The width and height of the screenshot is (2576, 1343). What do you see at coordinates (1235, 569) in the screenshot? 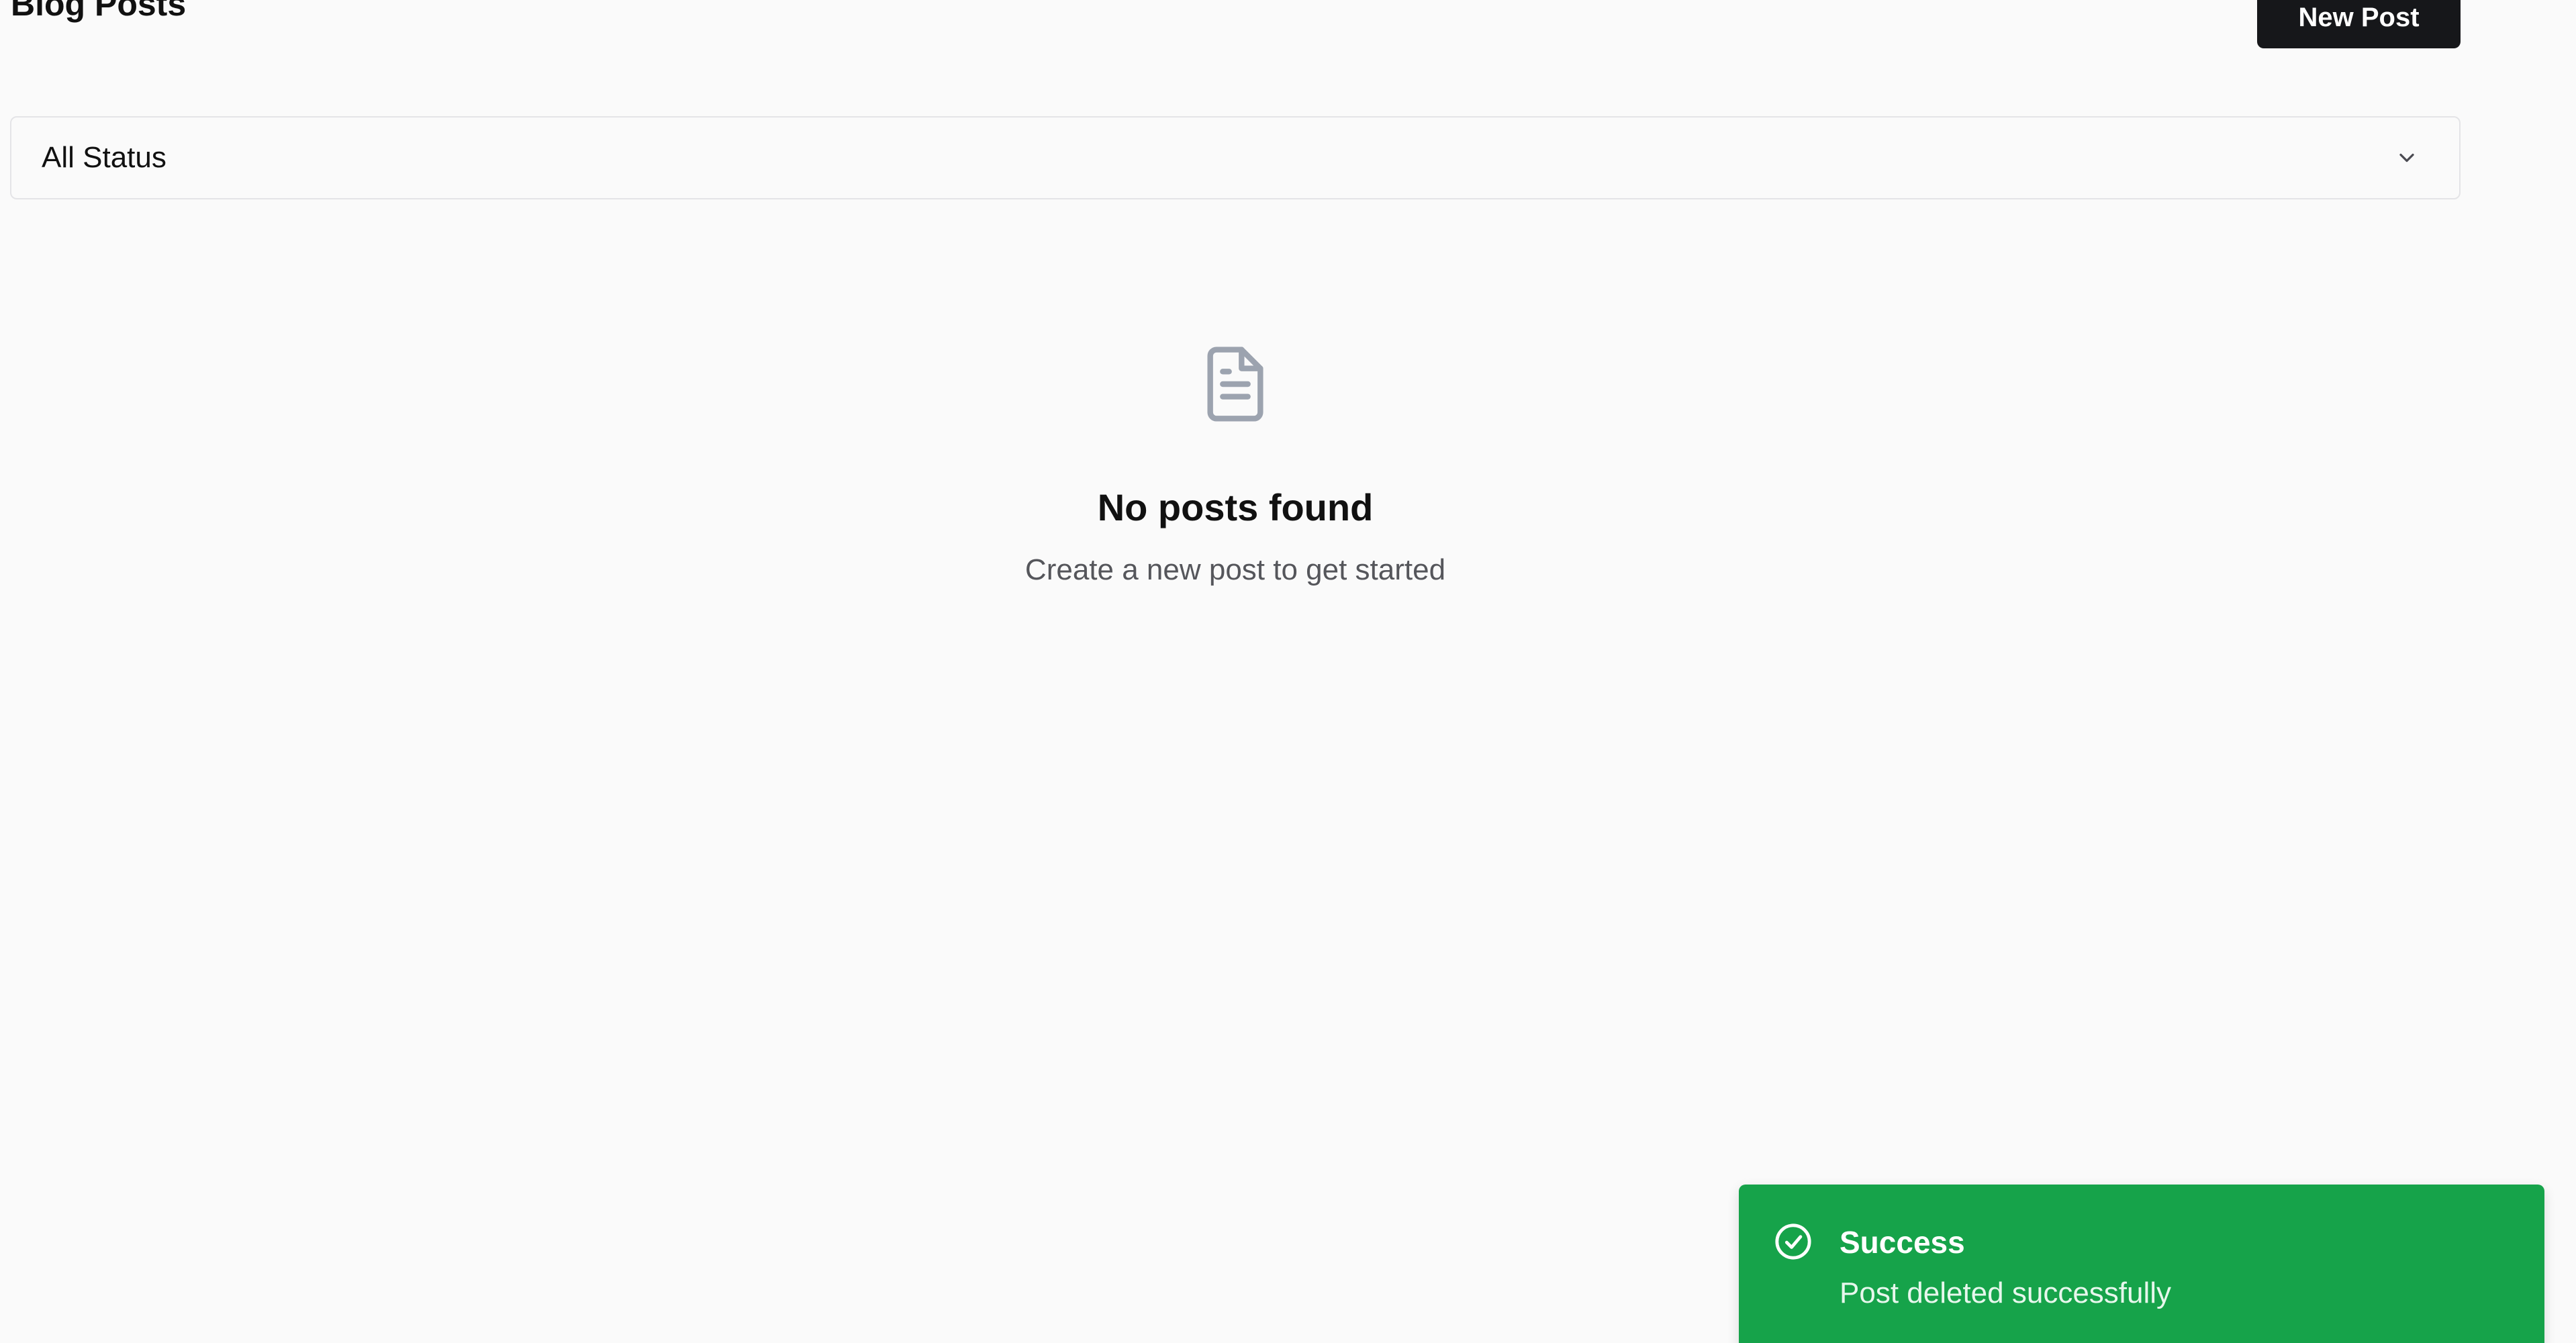
I see `empty-state-subtitle: Create a new post to get started` at bounding box center [1235, 569].